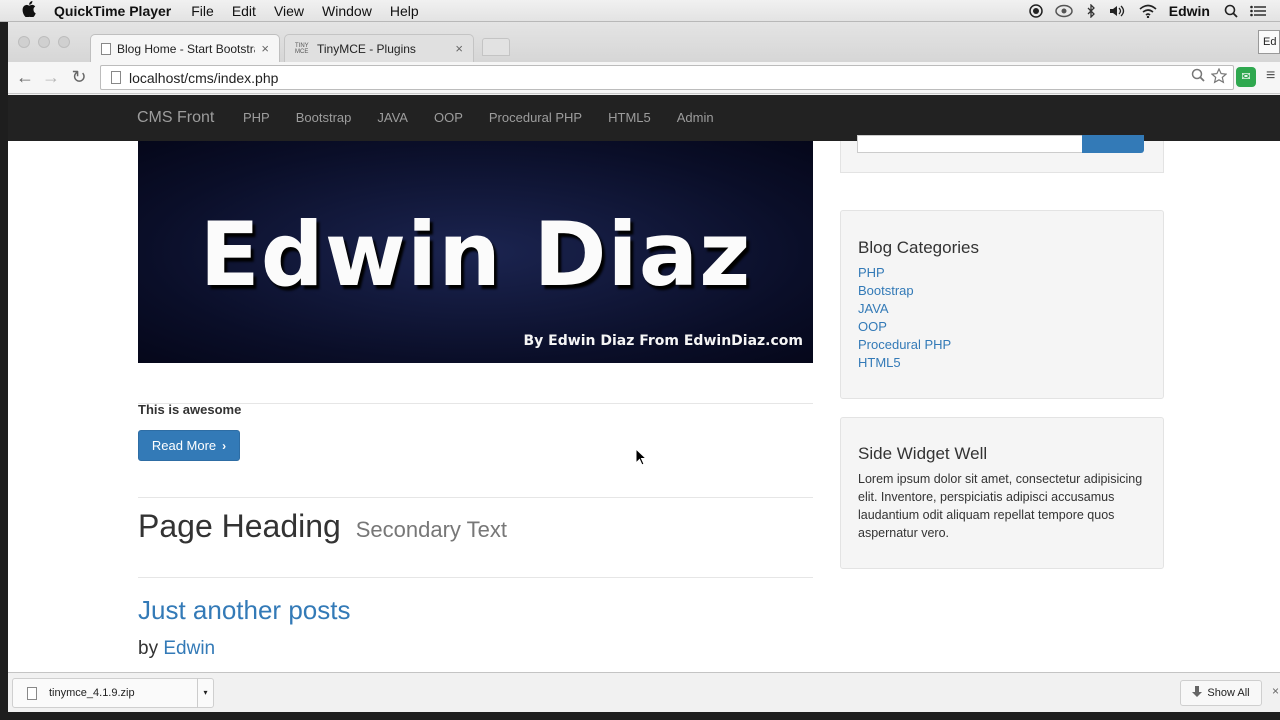  I want to click on browser-toolbar: ← → ↻ localhost/cms/index.php ✉ ≡, so click(644, 78).